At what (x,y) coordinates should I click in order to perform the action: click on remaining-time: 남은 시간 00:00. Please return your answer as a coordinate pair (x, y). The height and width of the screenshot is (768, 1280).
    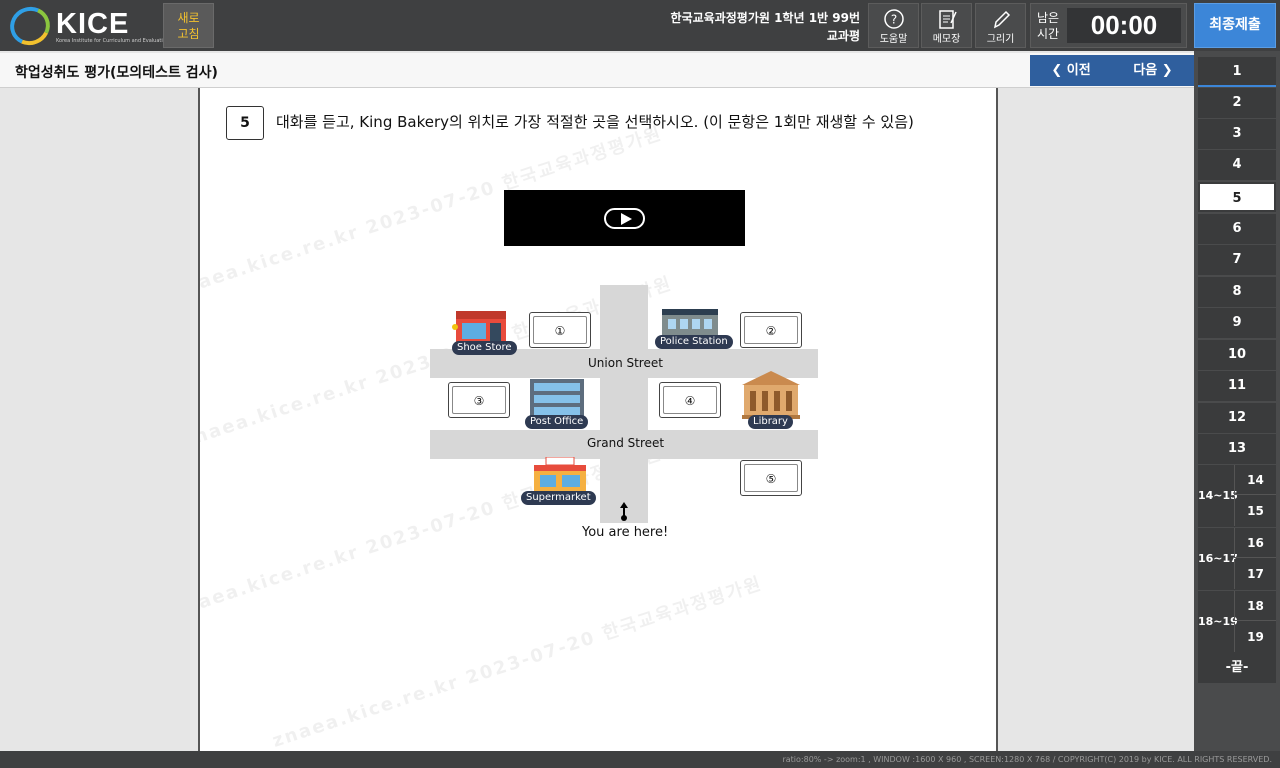
    Looking at the image, I should click on (1108, 25).